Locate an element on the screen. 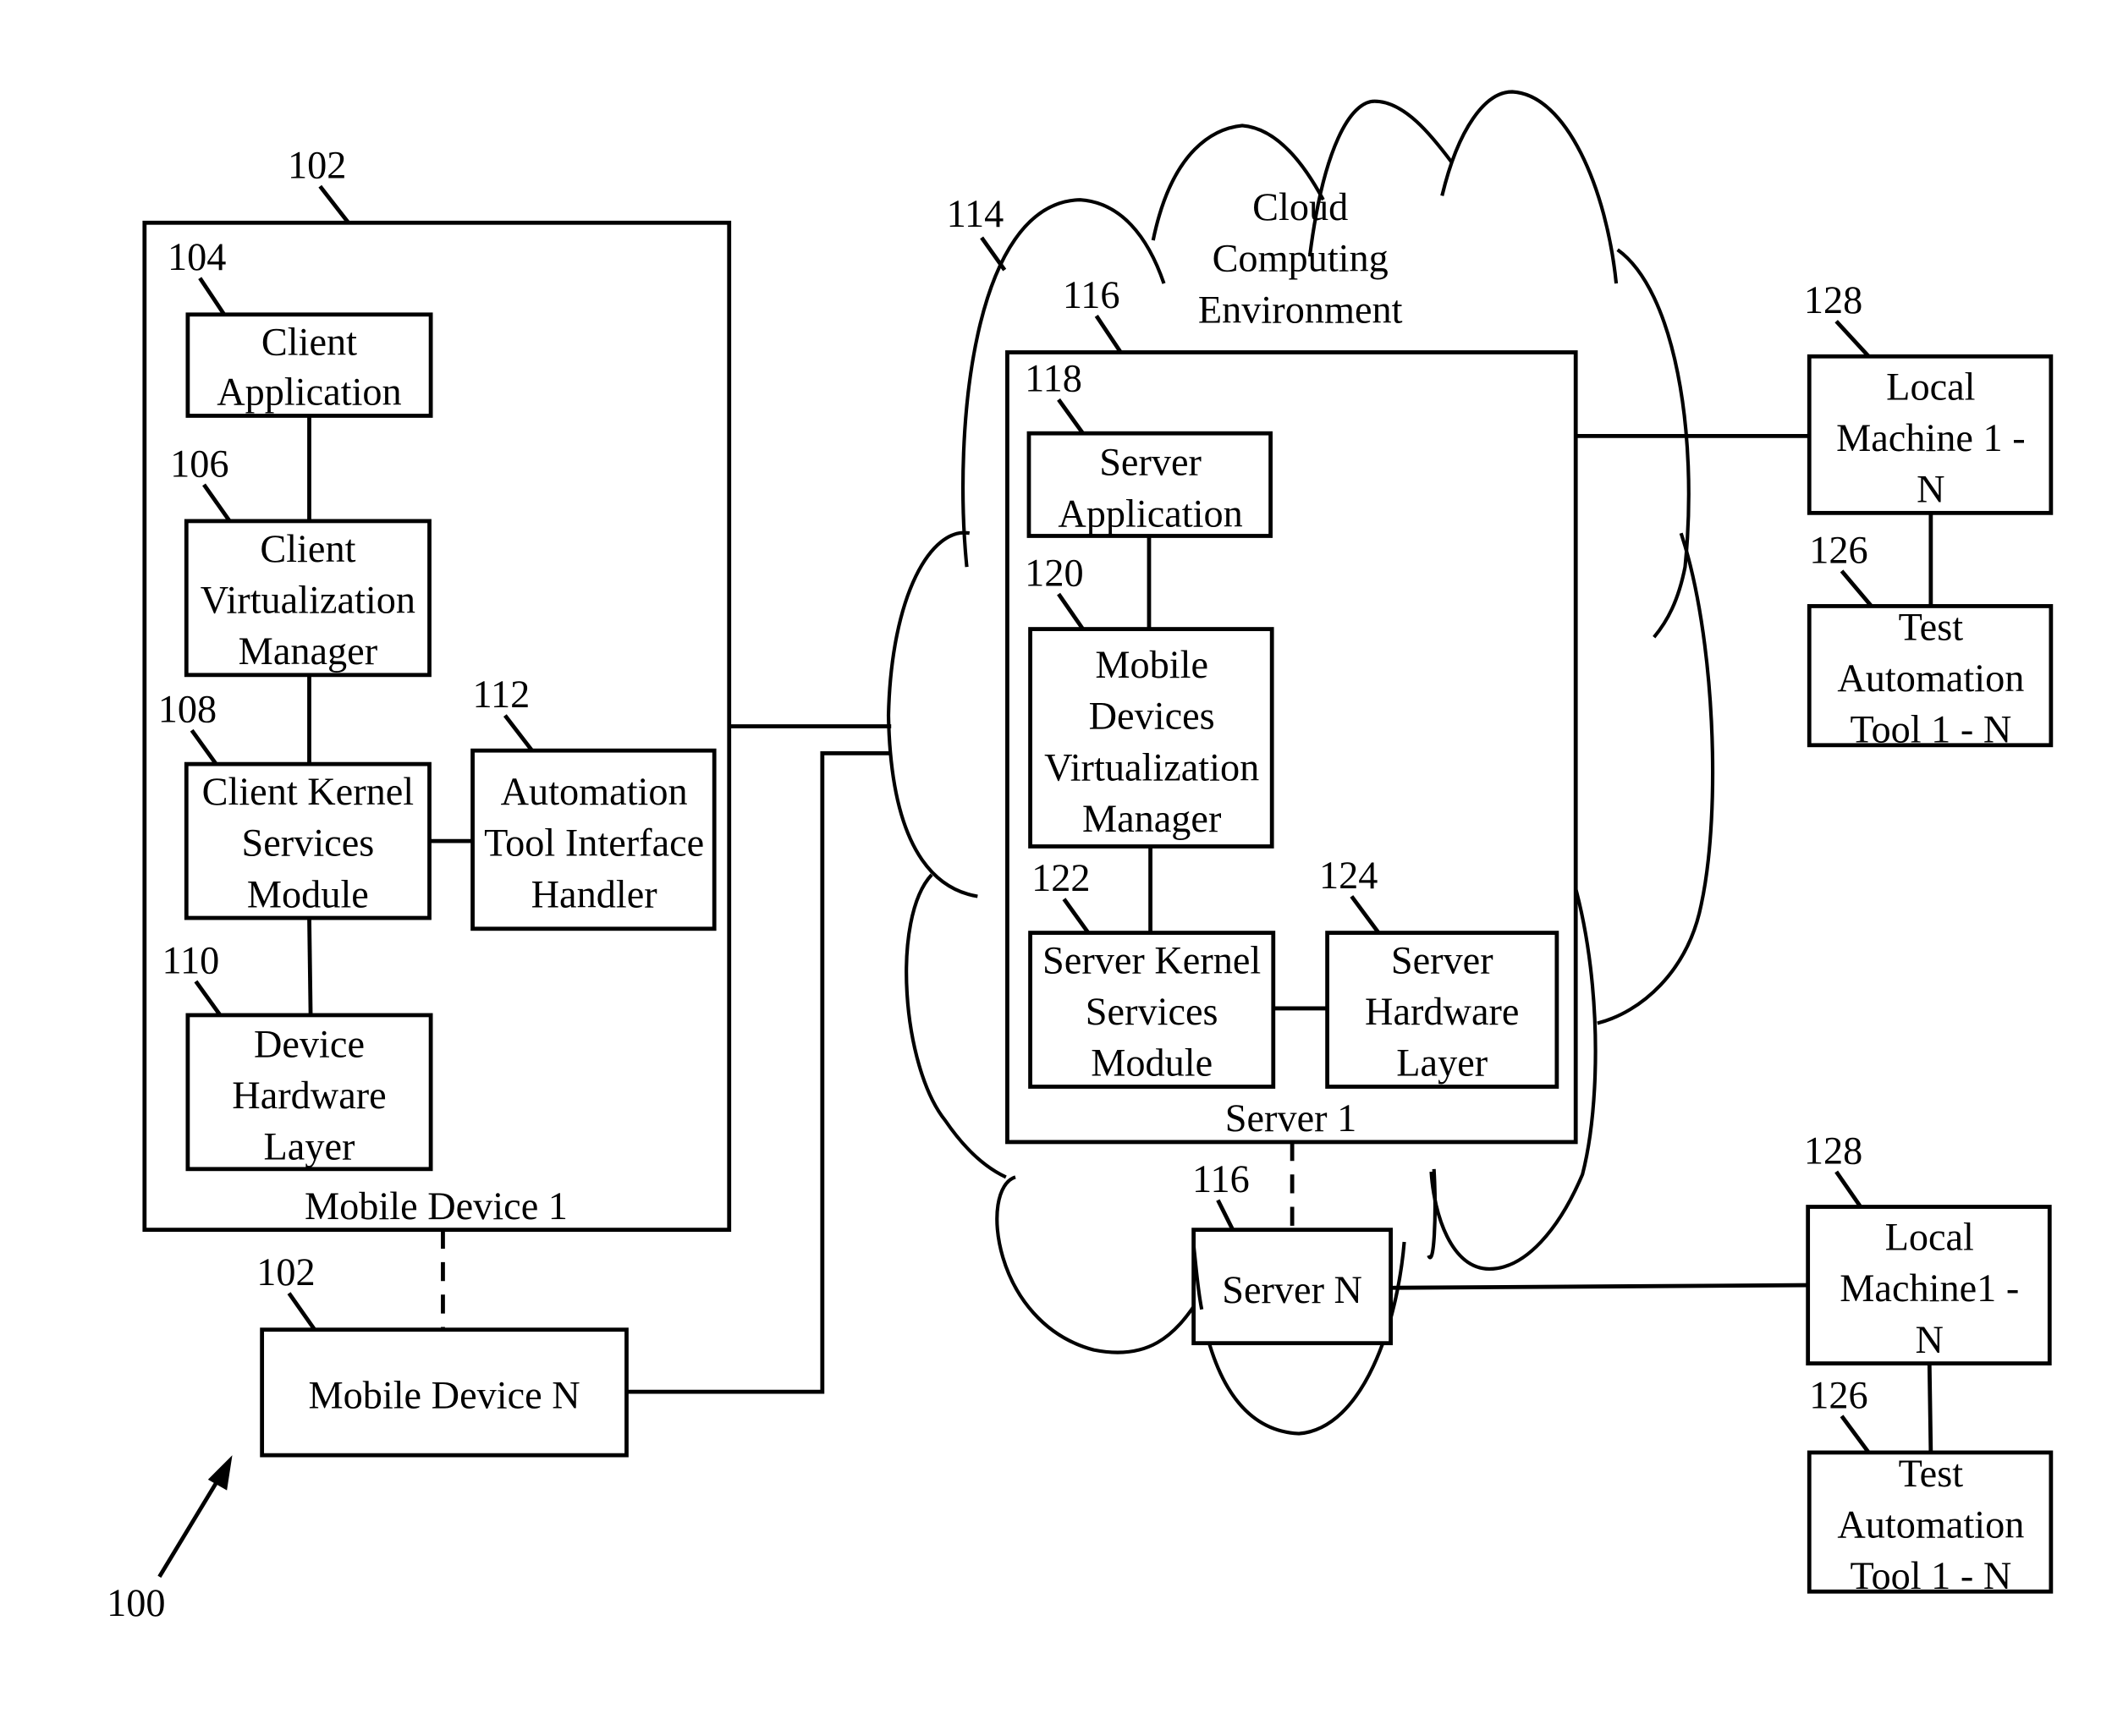 Image resolution: width=2101 pixels, height=1736 pixels. test-automation-tool-bottom-ref-leader is located at coordinates (1855, 1434).